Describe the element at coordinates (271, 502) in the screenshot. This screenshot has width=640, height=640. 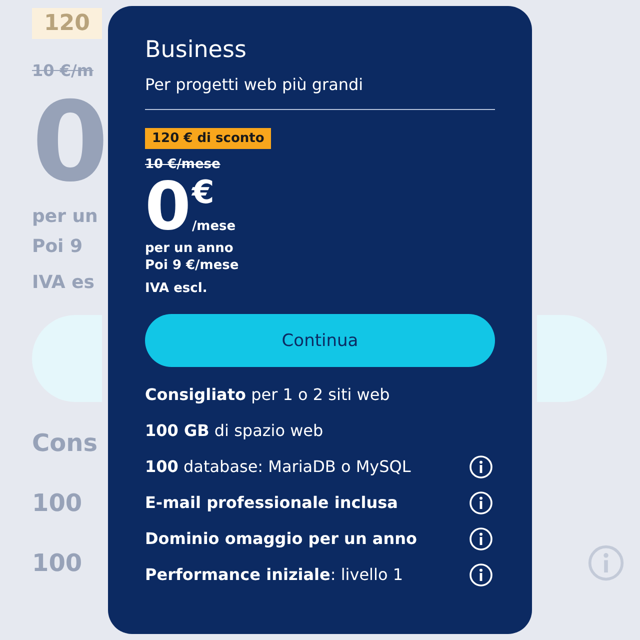
I see `feature-text: E-mail professionale inclusa` at that location.